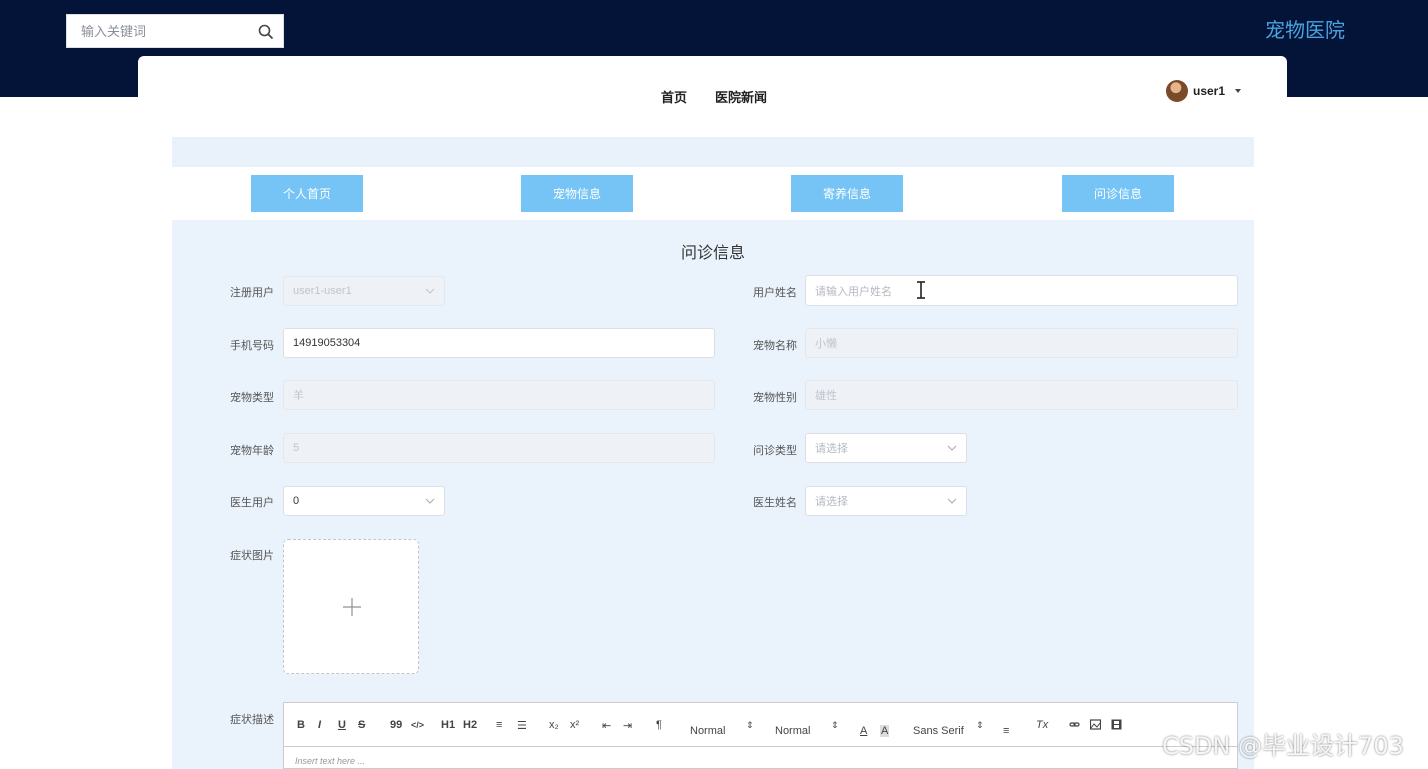  I want to click on reg-user-value: user1-user1, so click(322, 291).